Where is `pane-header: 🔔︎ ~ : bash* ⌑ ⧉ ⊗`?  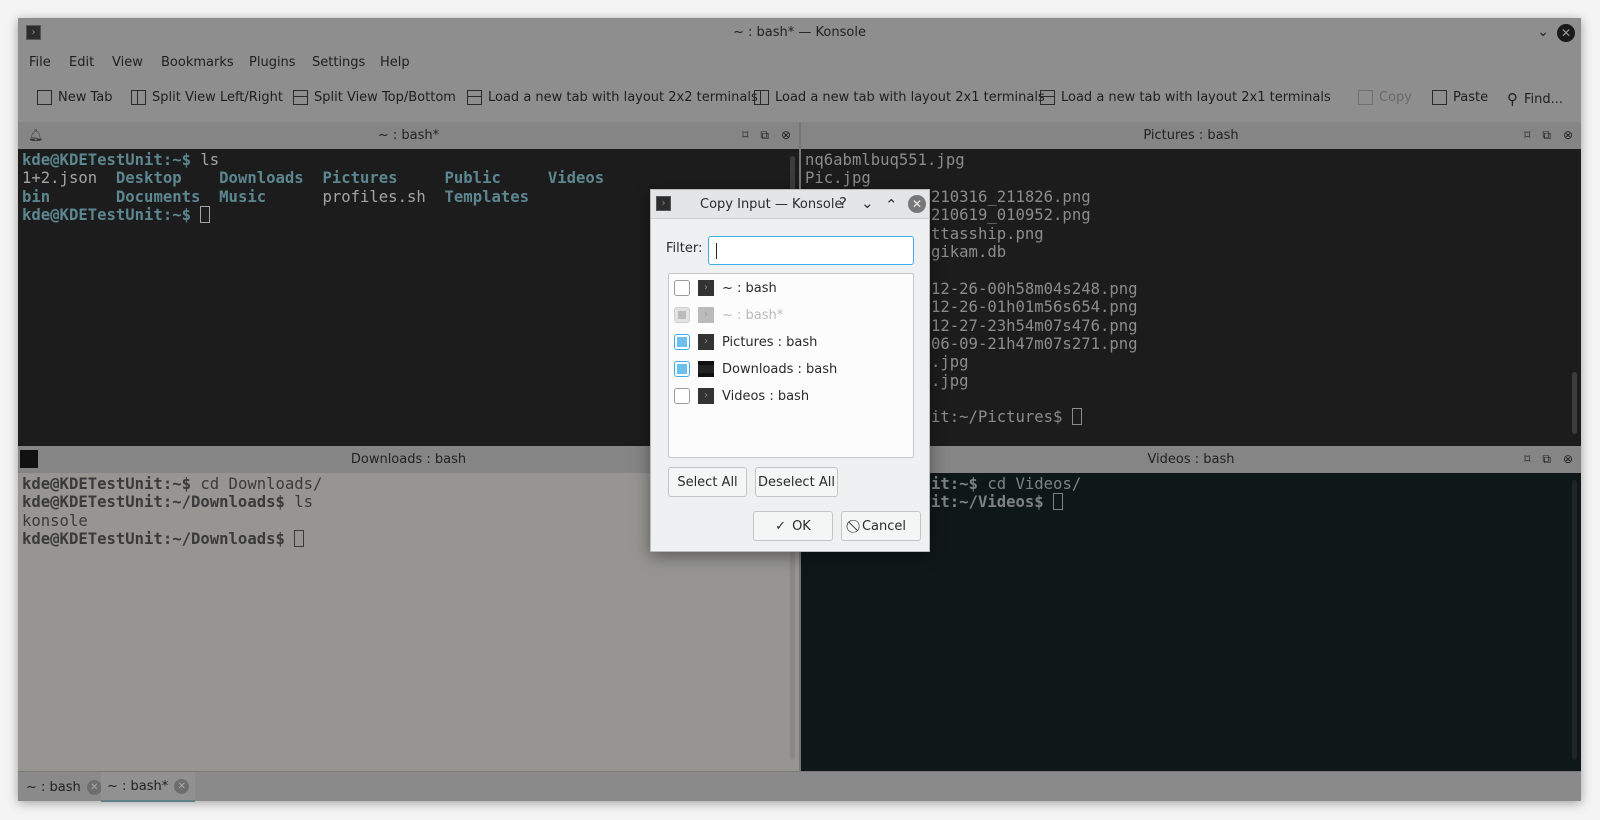 pane-header: 🔔︎ ~ : bash* ⌑ ⧉ ⊗ is located at coordinates (408, 135).